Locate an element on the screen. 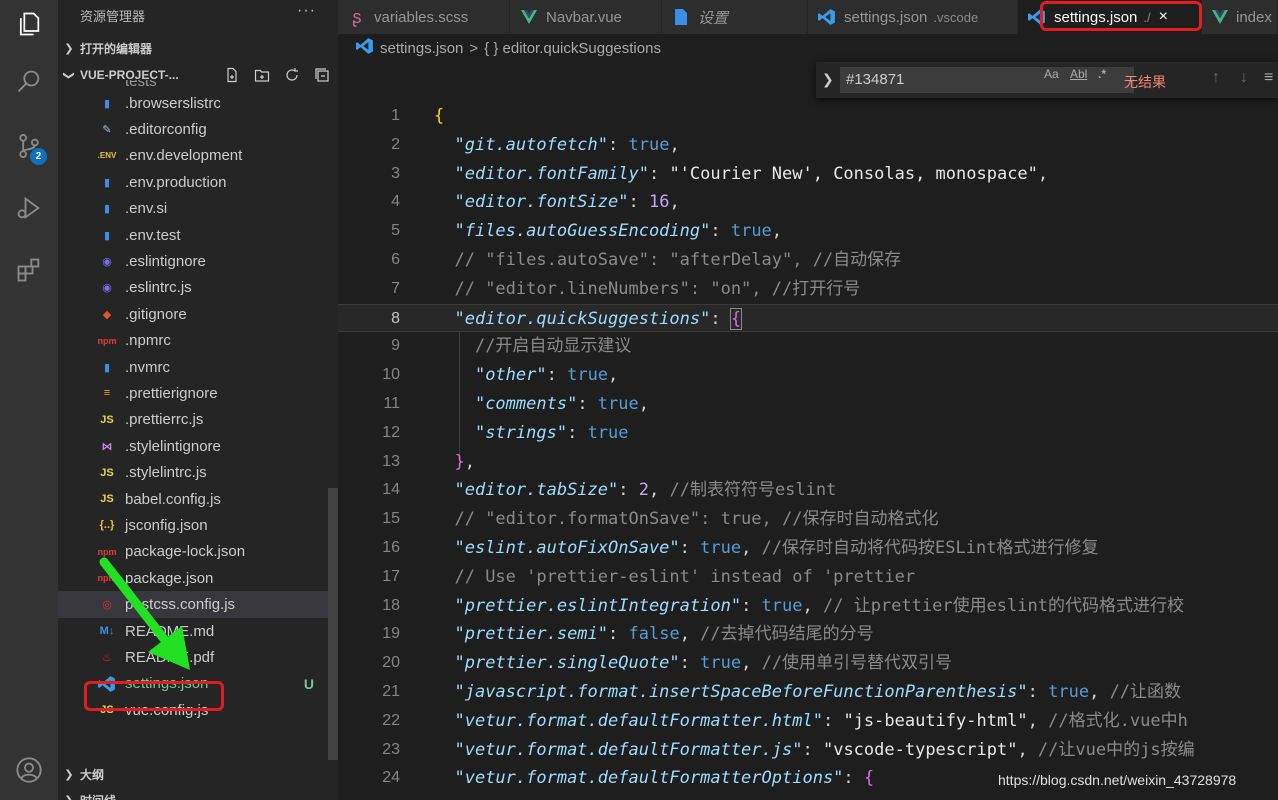 The image size is (1278, 800). tree-item: JS .prettierrc.js is located at coordinates (193, 420).